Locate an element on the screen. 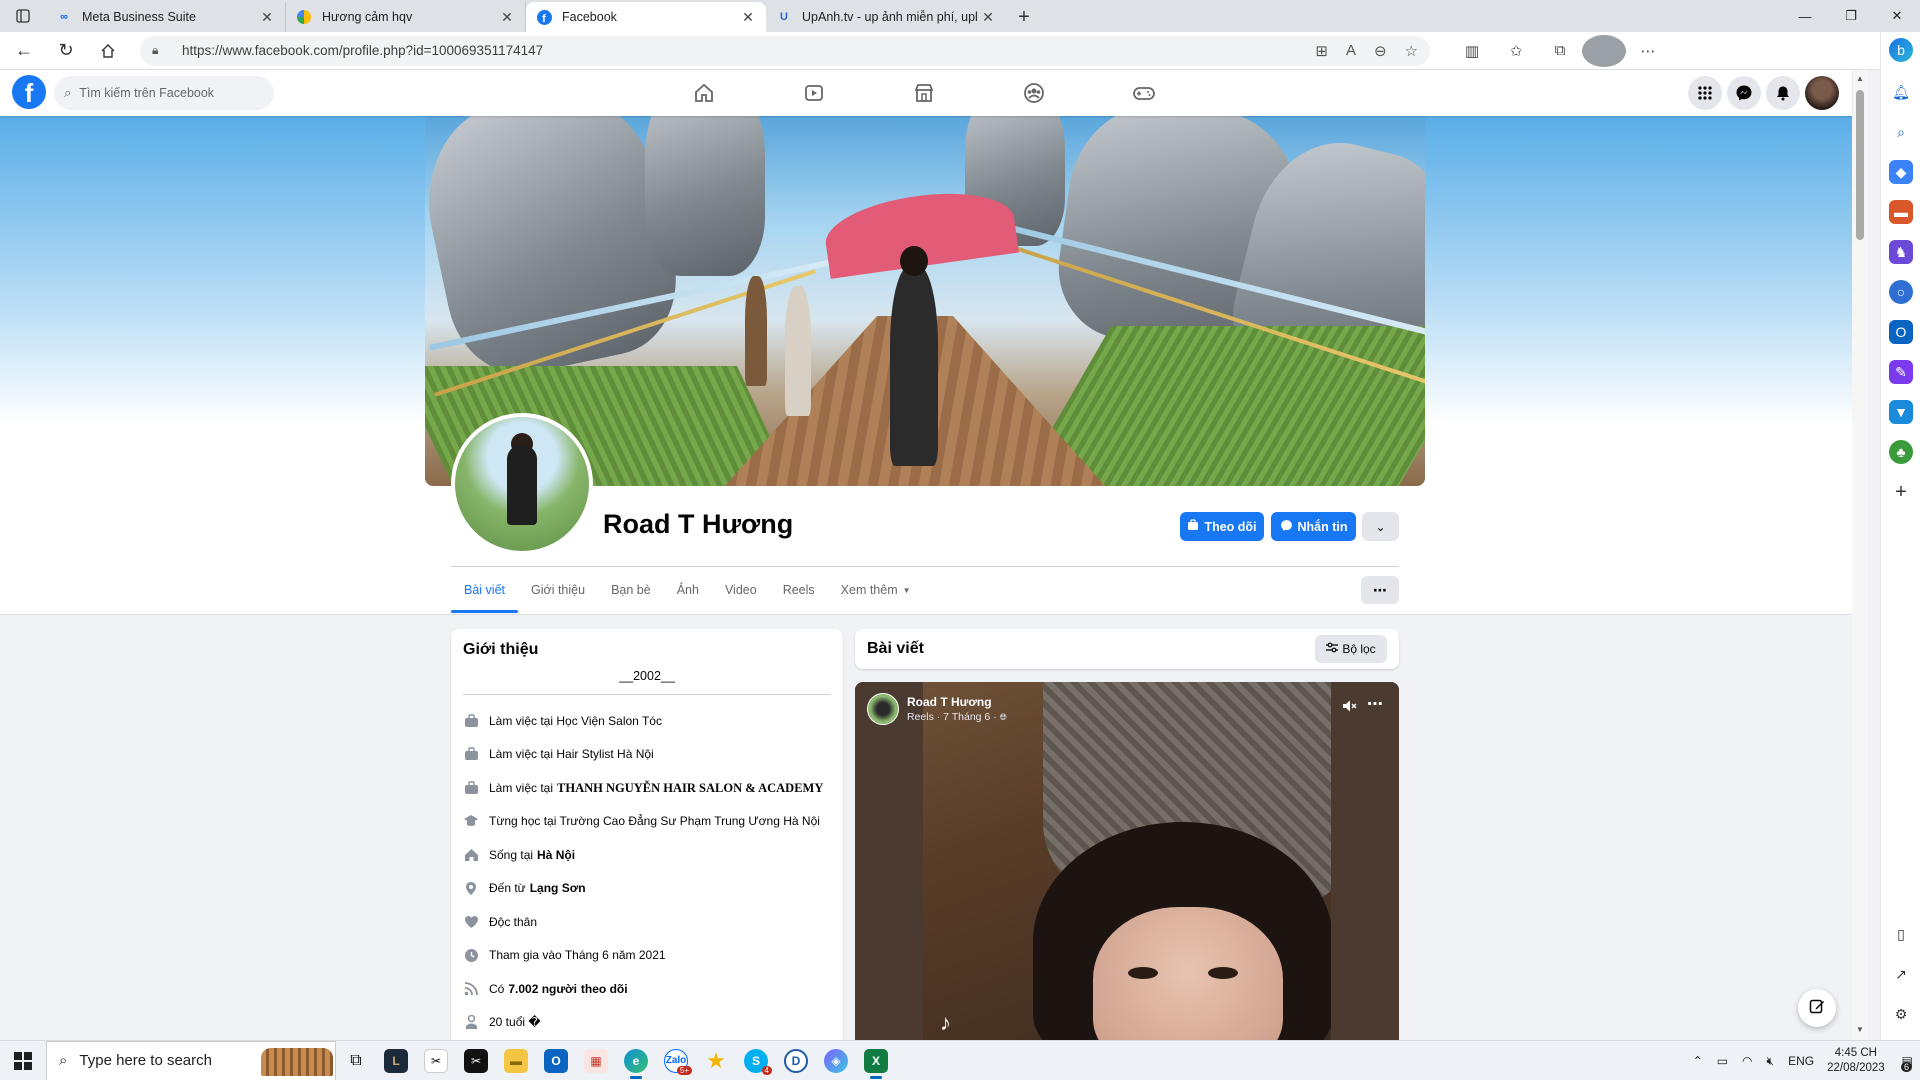 This screenshot has height=1080, width=1920. app-capcut-2-icon: ✂ is located at coordinates (476, 1060).